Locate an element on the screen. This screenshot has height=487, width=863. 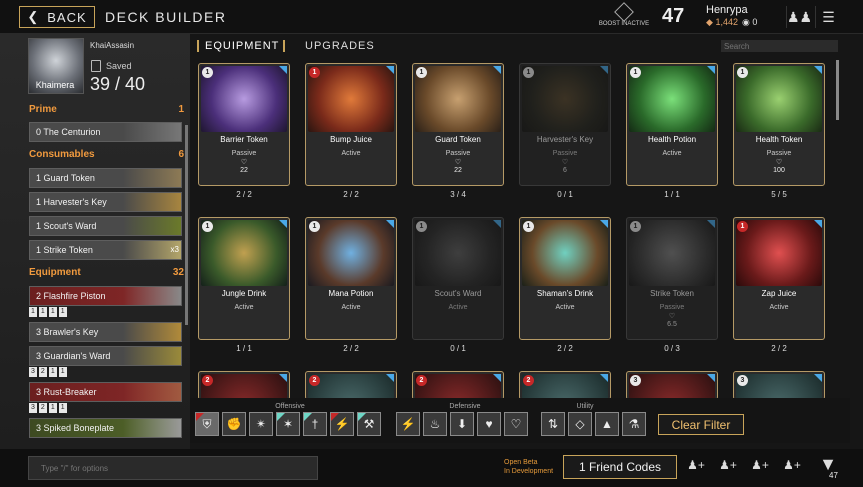
card-name: Jungle Drink is located at coordinates (244, 293).